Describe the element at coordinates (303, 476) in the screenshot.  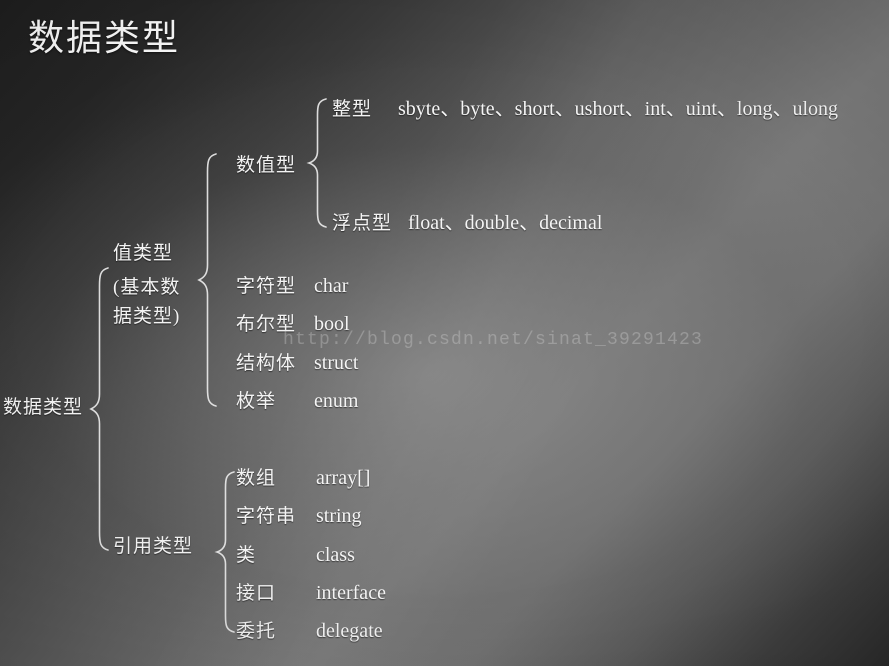
I see `row-array-type: 数组 array[]` at that location.